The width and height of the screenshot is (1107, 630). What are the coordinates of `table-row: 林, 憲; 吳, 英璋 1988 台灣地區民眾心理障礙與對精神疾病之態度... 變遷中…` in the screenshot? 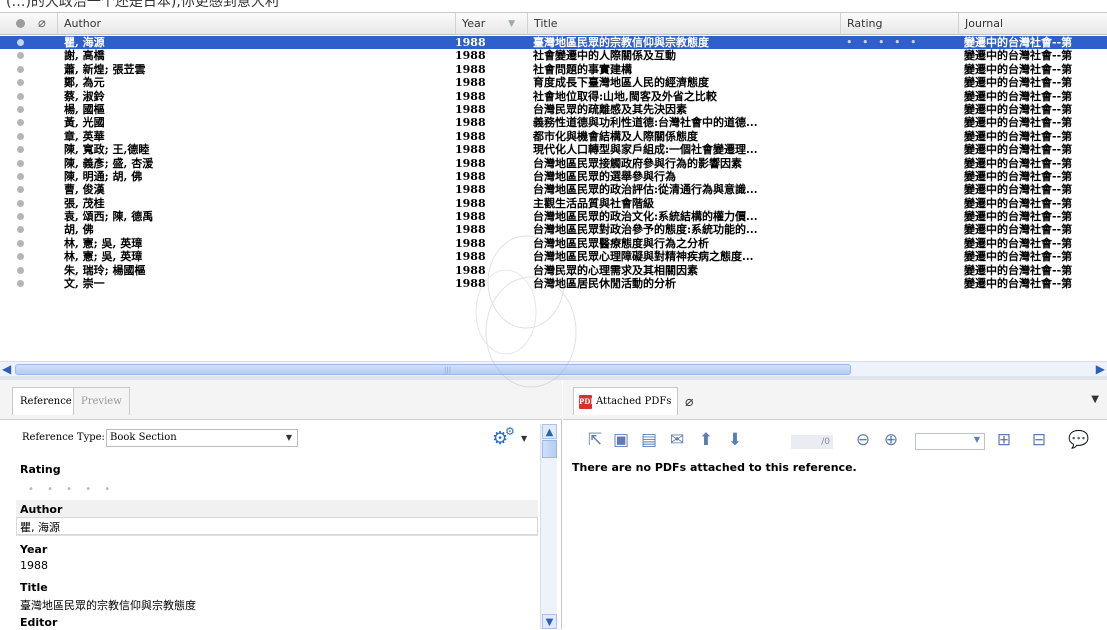 It's located at (553, 256).